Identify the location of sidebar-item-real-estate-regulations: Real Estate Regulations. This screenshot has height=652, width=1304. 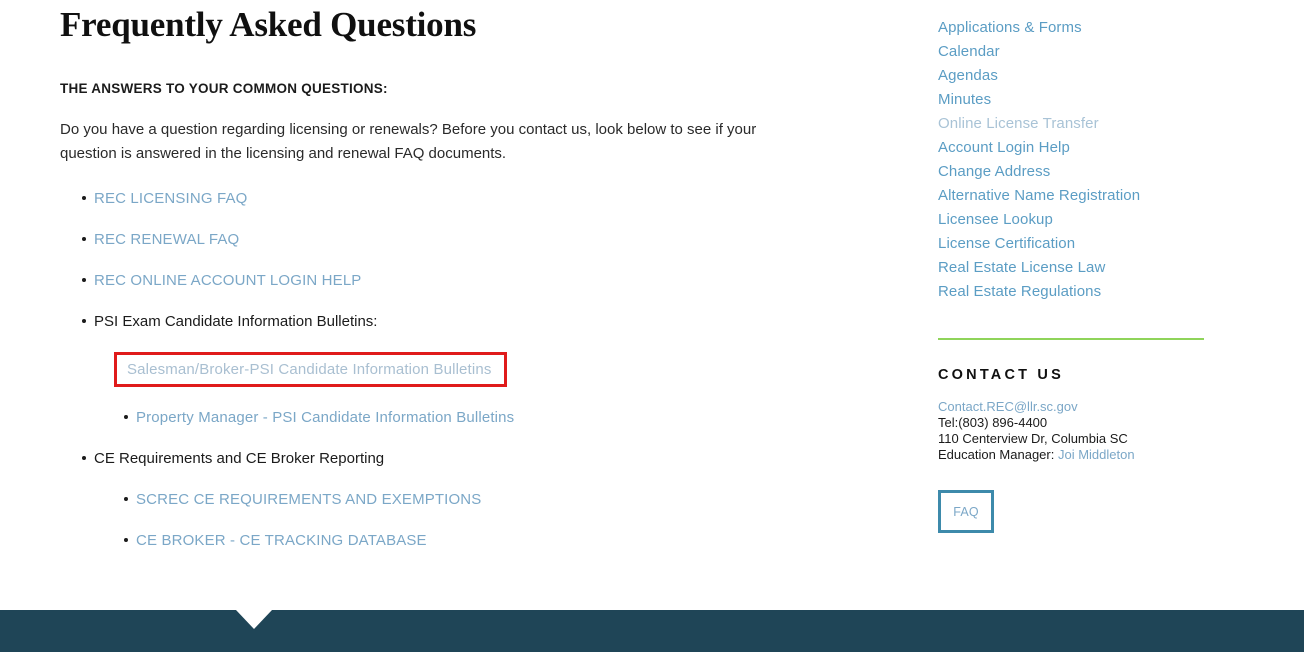
(1072, 292).